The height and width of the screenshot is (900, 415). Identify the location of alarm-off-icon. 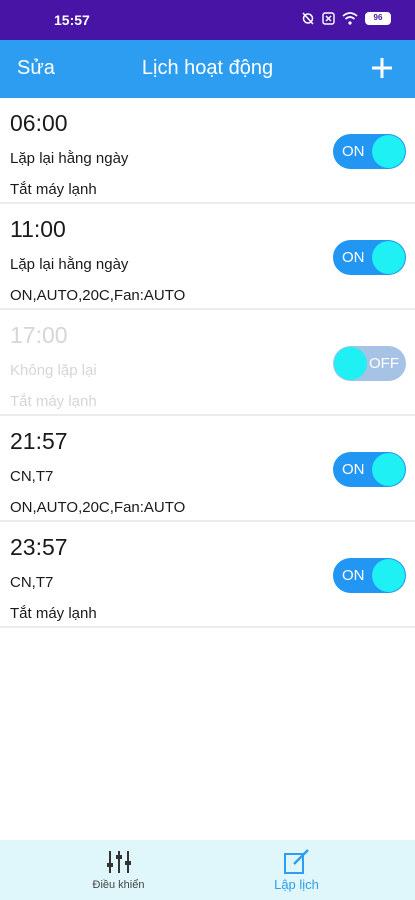
(308, 18).